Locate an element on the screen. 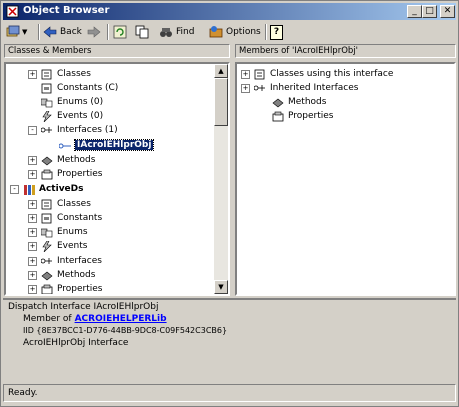 The height and width of the screenshot is (407, 459). forward-arrow-icon is located at coordinates (94, 32).